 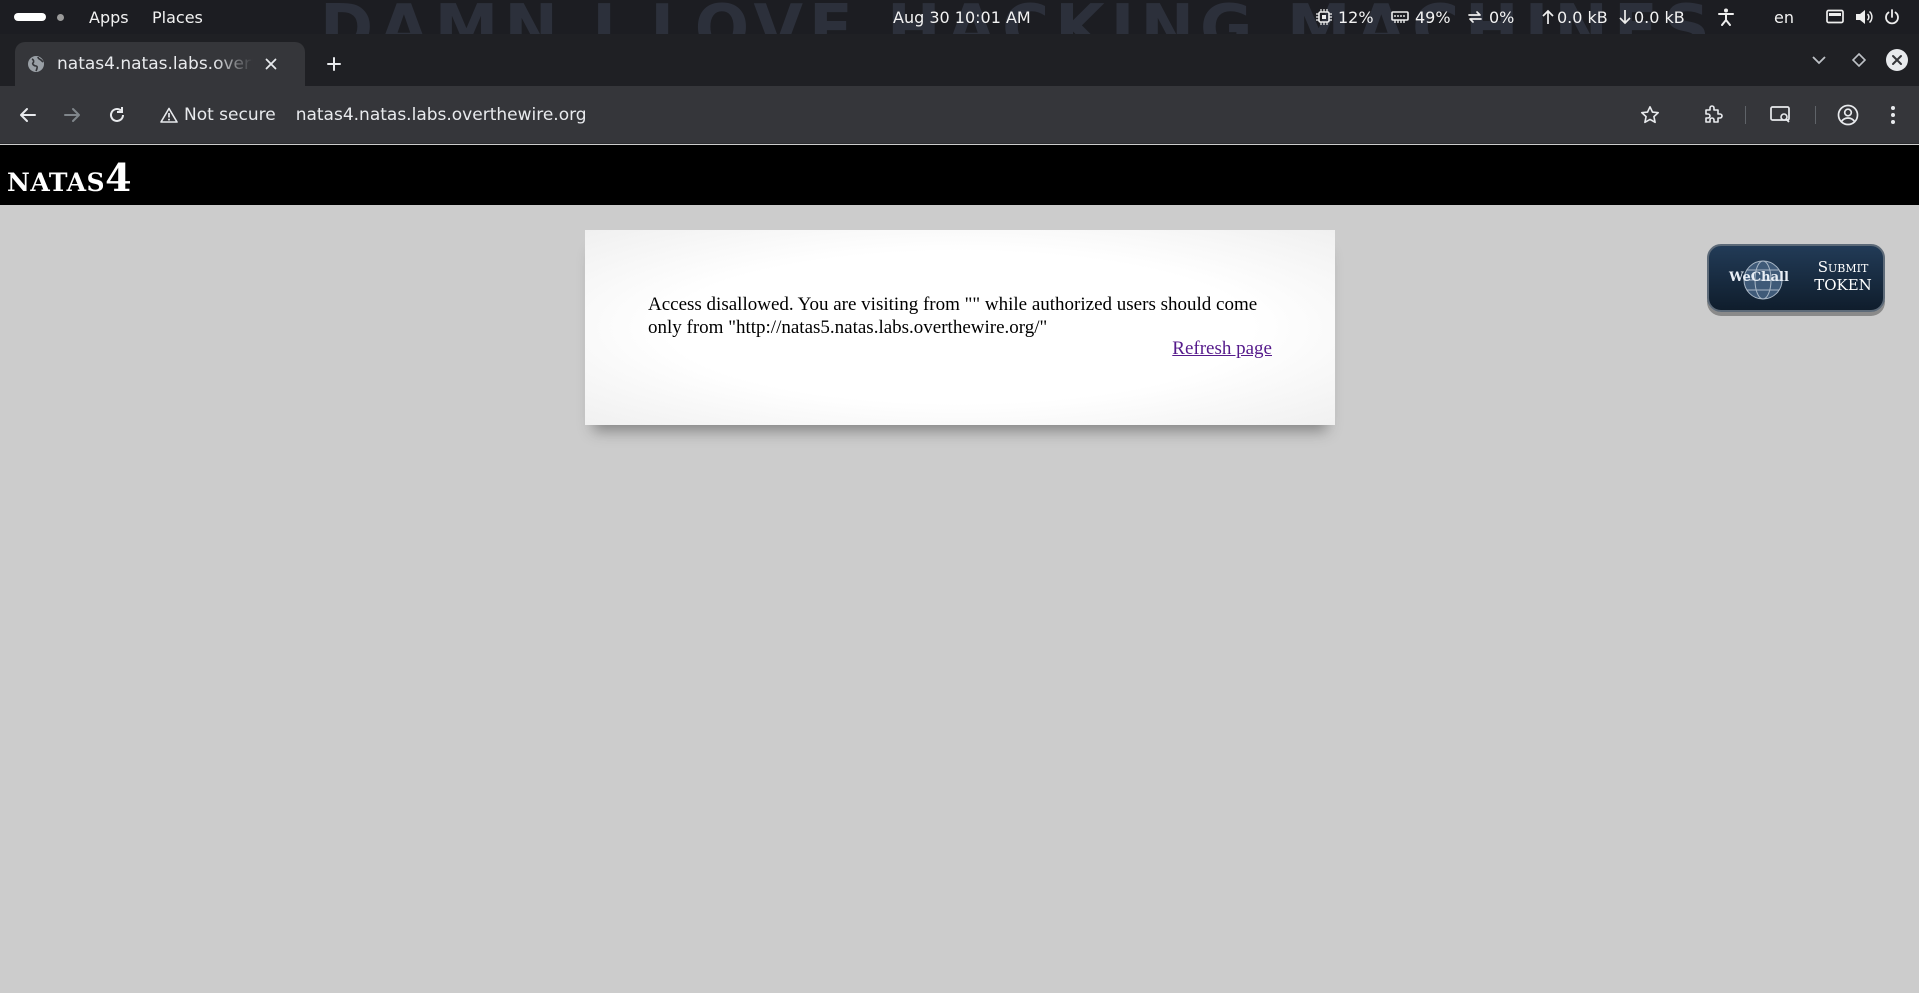 I want to click on cpu-indicator: 12%, so click(x=1345, y=17).